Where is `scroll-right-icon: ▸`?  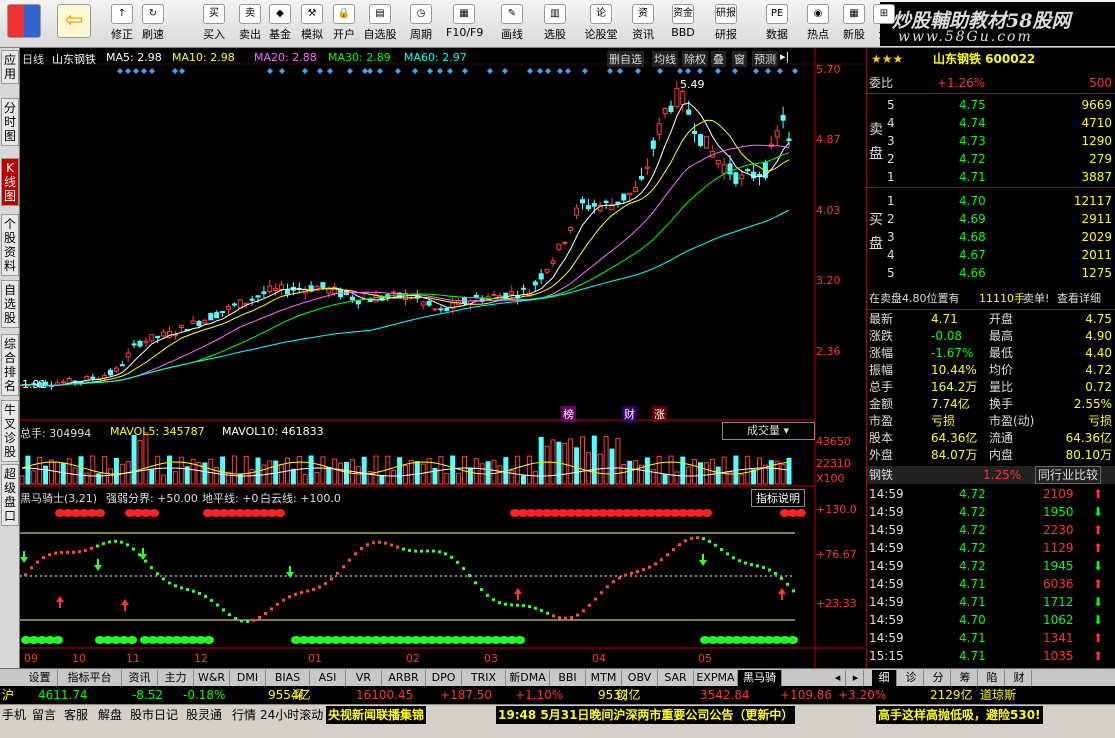 scroll-right-icon: ▸ is located at coordinates (856, 678).